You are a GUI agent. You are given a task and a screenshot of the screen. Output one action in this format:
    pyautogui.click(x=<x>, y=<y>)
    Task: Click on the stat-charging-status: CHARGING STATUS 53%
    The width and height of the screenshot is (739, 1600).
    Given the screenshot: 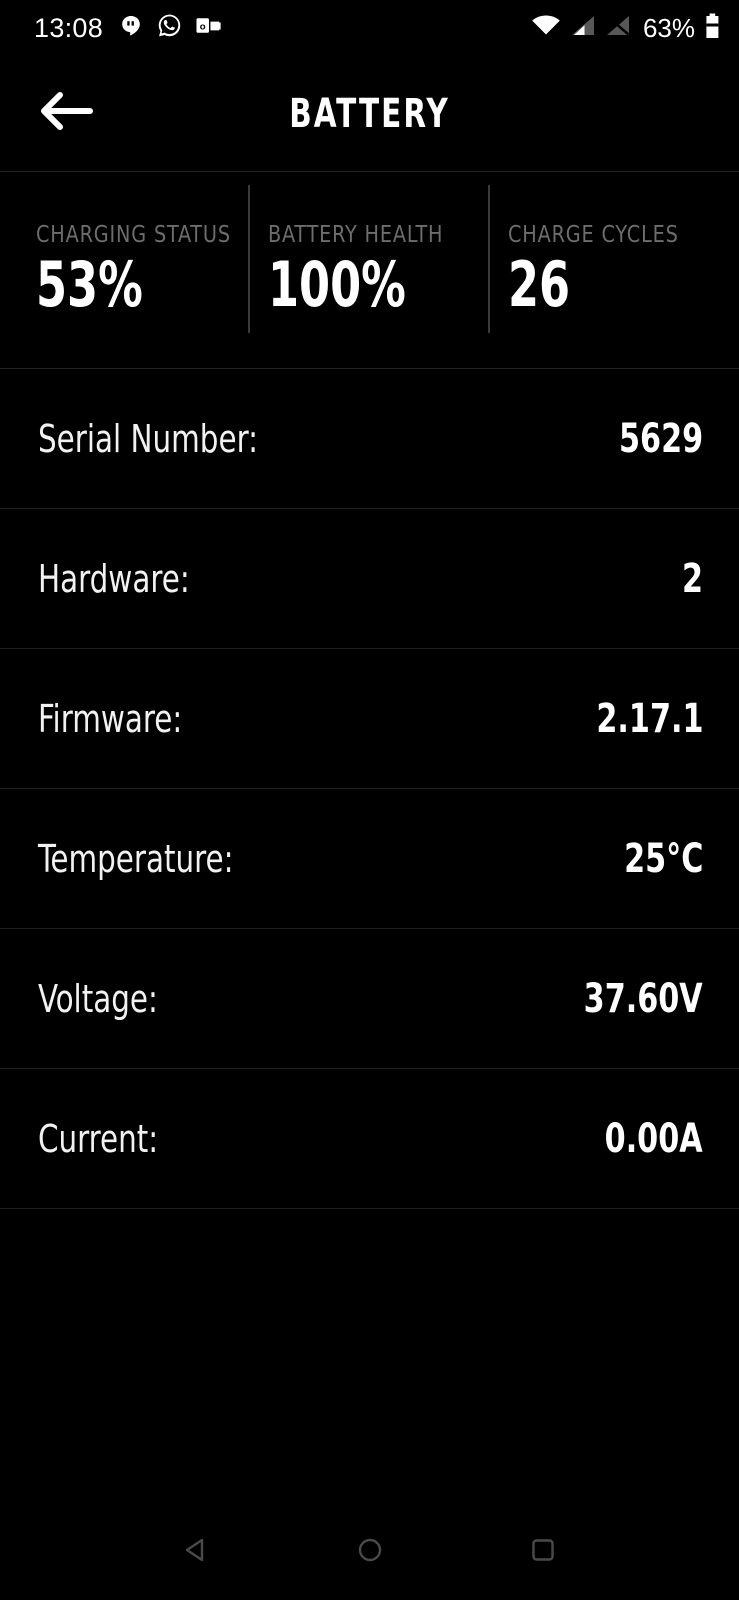 What is the action you would take?
    pyautogui.click(x=124, y=270)
    